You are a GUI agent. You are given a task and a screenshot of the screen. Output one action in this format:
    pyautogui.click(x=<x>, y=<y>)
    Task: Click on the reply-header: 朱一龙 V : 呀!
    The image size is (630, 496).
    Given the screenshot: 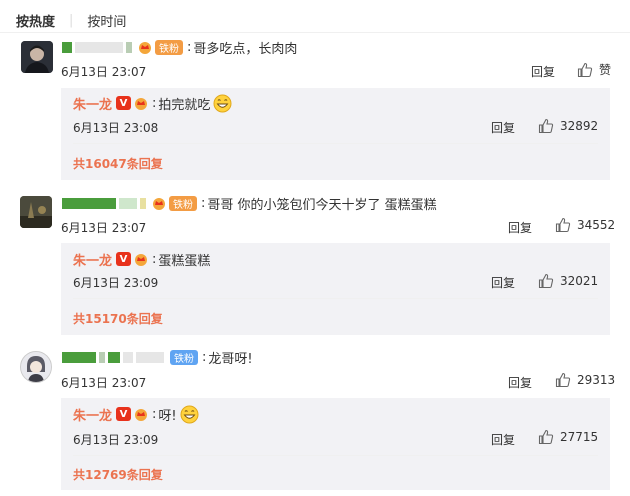 What is the action you would take?
    pyautogui.click(x=136, y=414)
    